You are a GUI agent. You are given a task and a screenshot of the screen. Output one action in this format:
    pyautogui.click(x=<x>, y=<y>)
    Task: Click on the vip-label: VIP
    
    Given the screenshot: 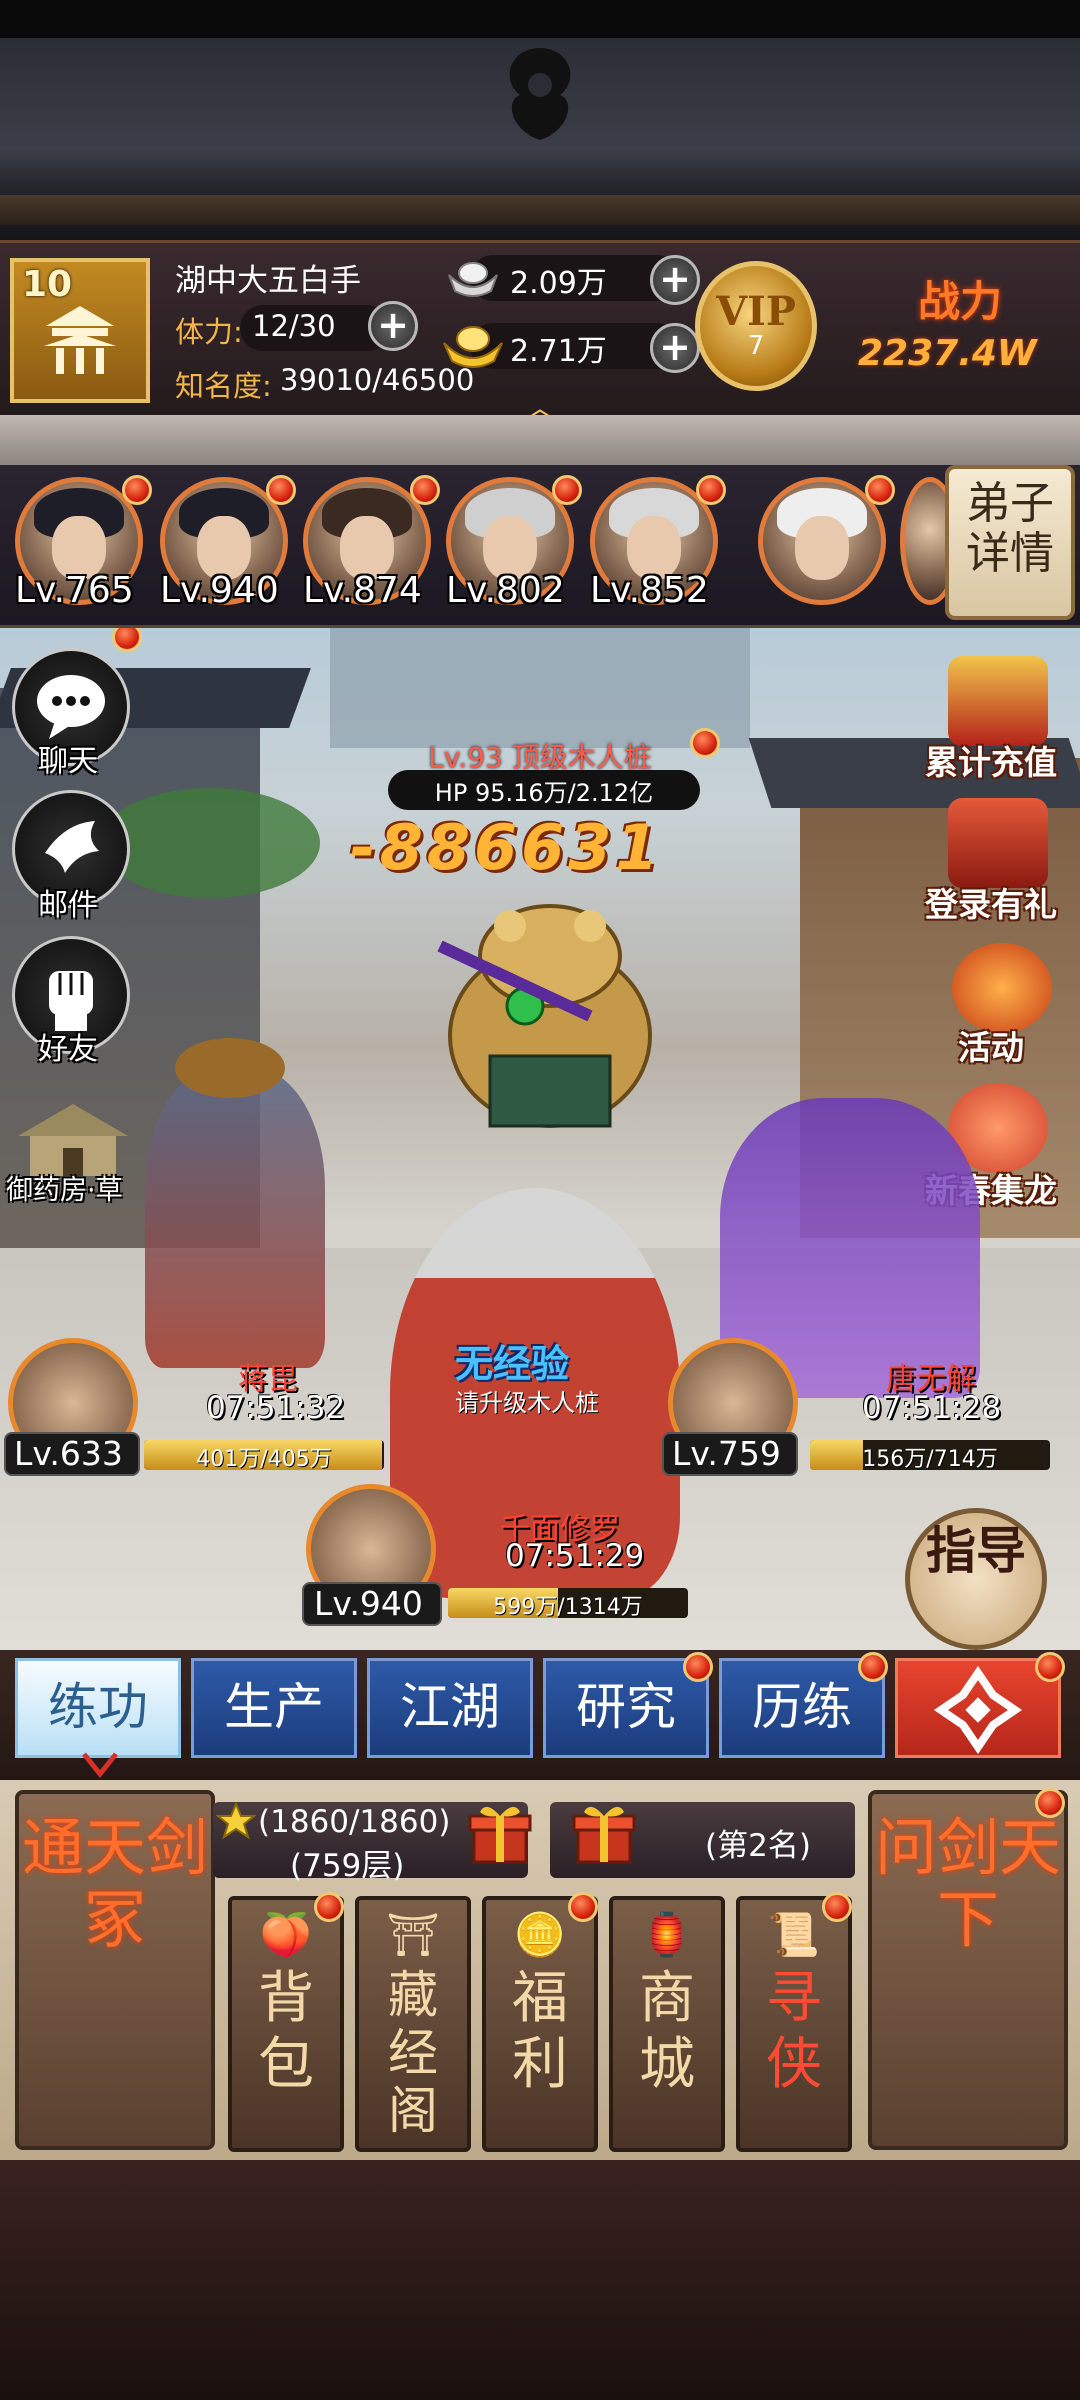 What is the action you would take?
    pyautogui.click(x=756, y=311)
    